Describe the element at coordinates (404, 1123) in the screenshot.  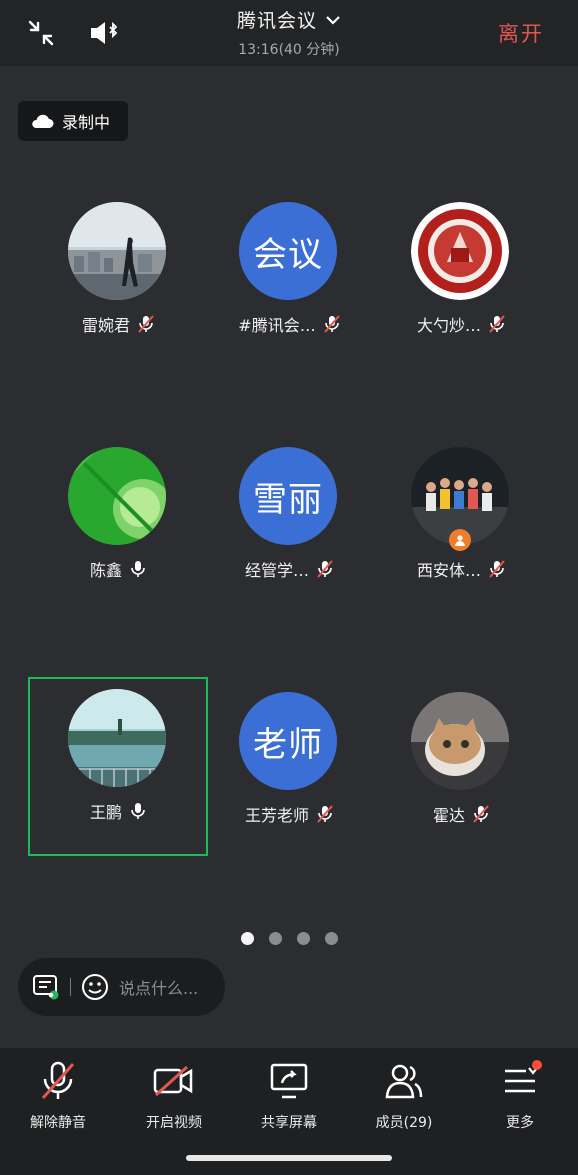
I see `members-label: 成员(29)` at that location.